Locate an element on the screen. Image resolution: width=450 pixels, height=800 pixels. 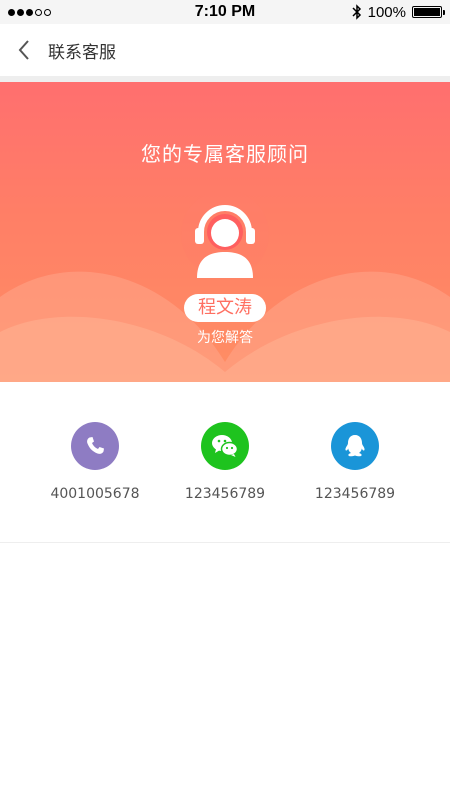
banner-title: 您的专属客服顾问 is located at coordinates (225, 154).